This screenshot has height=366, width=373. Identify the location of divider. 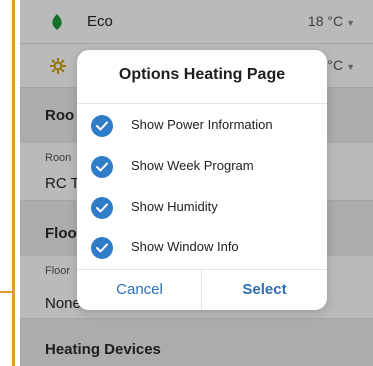
(202, 103).